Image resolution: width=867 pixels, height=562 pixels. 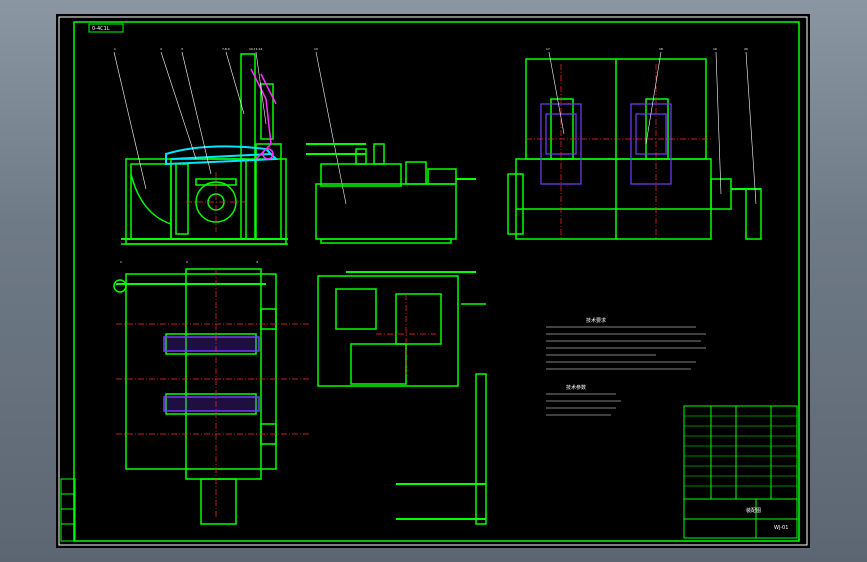 I want to click on callout-side-19: 19, so click(x=715, y=49).